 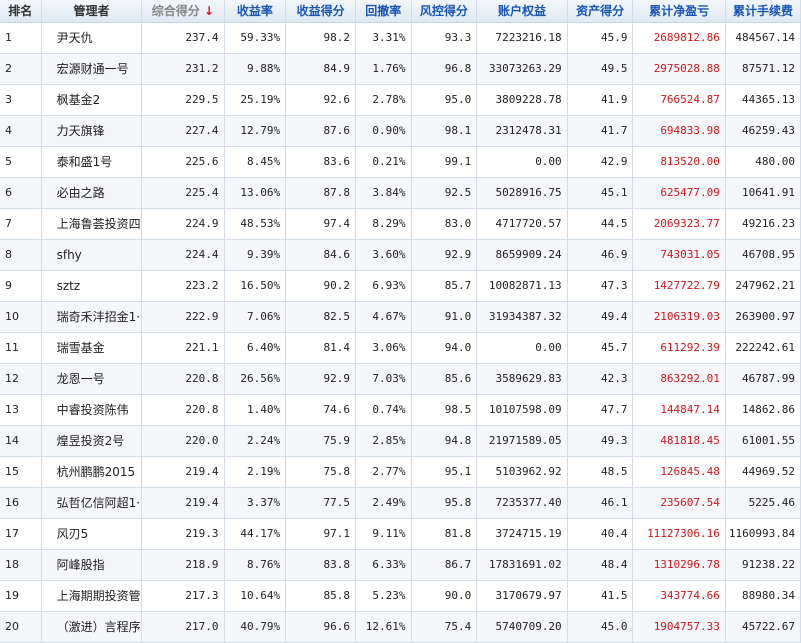 What do you see at coordinates (92, 38) in the screenshot?
I see `cell-manager: 尹天仇` at bounding box center [92, 38].